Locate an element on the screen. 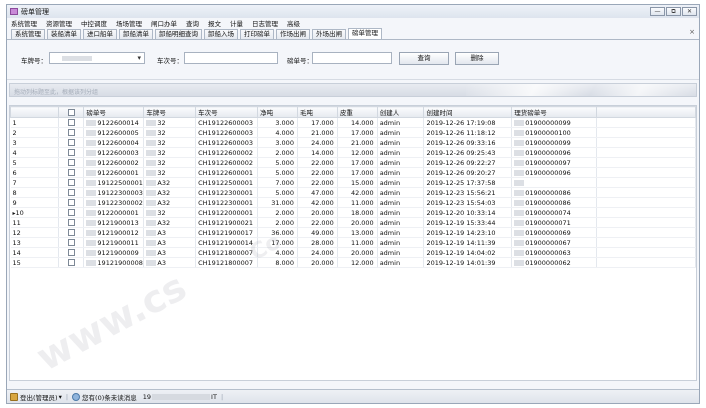  tare-weight: 42.000 is located at coordinates (362, 192).